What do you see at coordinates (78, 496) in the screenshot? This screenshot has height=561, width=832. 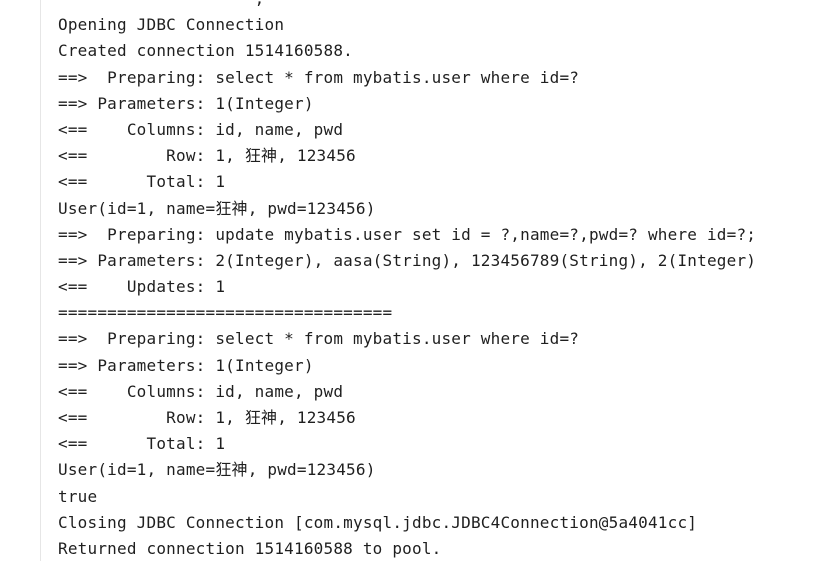 I see `log-line: true` at bounding box center [78, 496].